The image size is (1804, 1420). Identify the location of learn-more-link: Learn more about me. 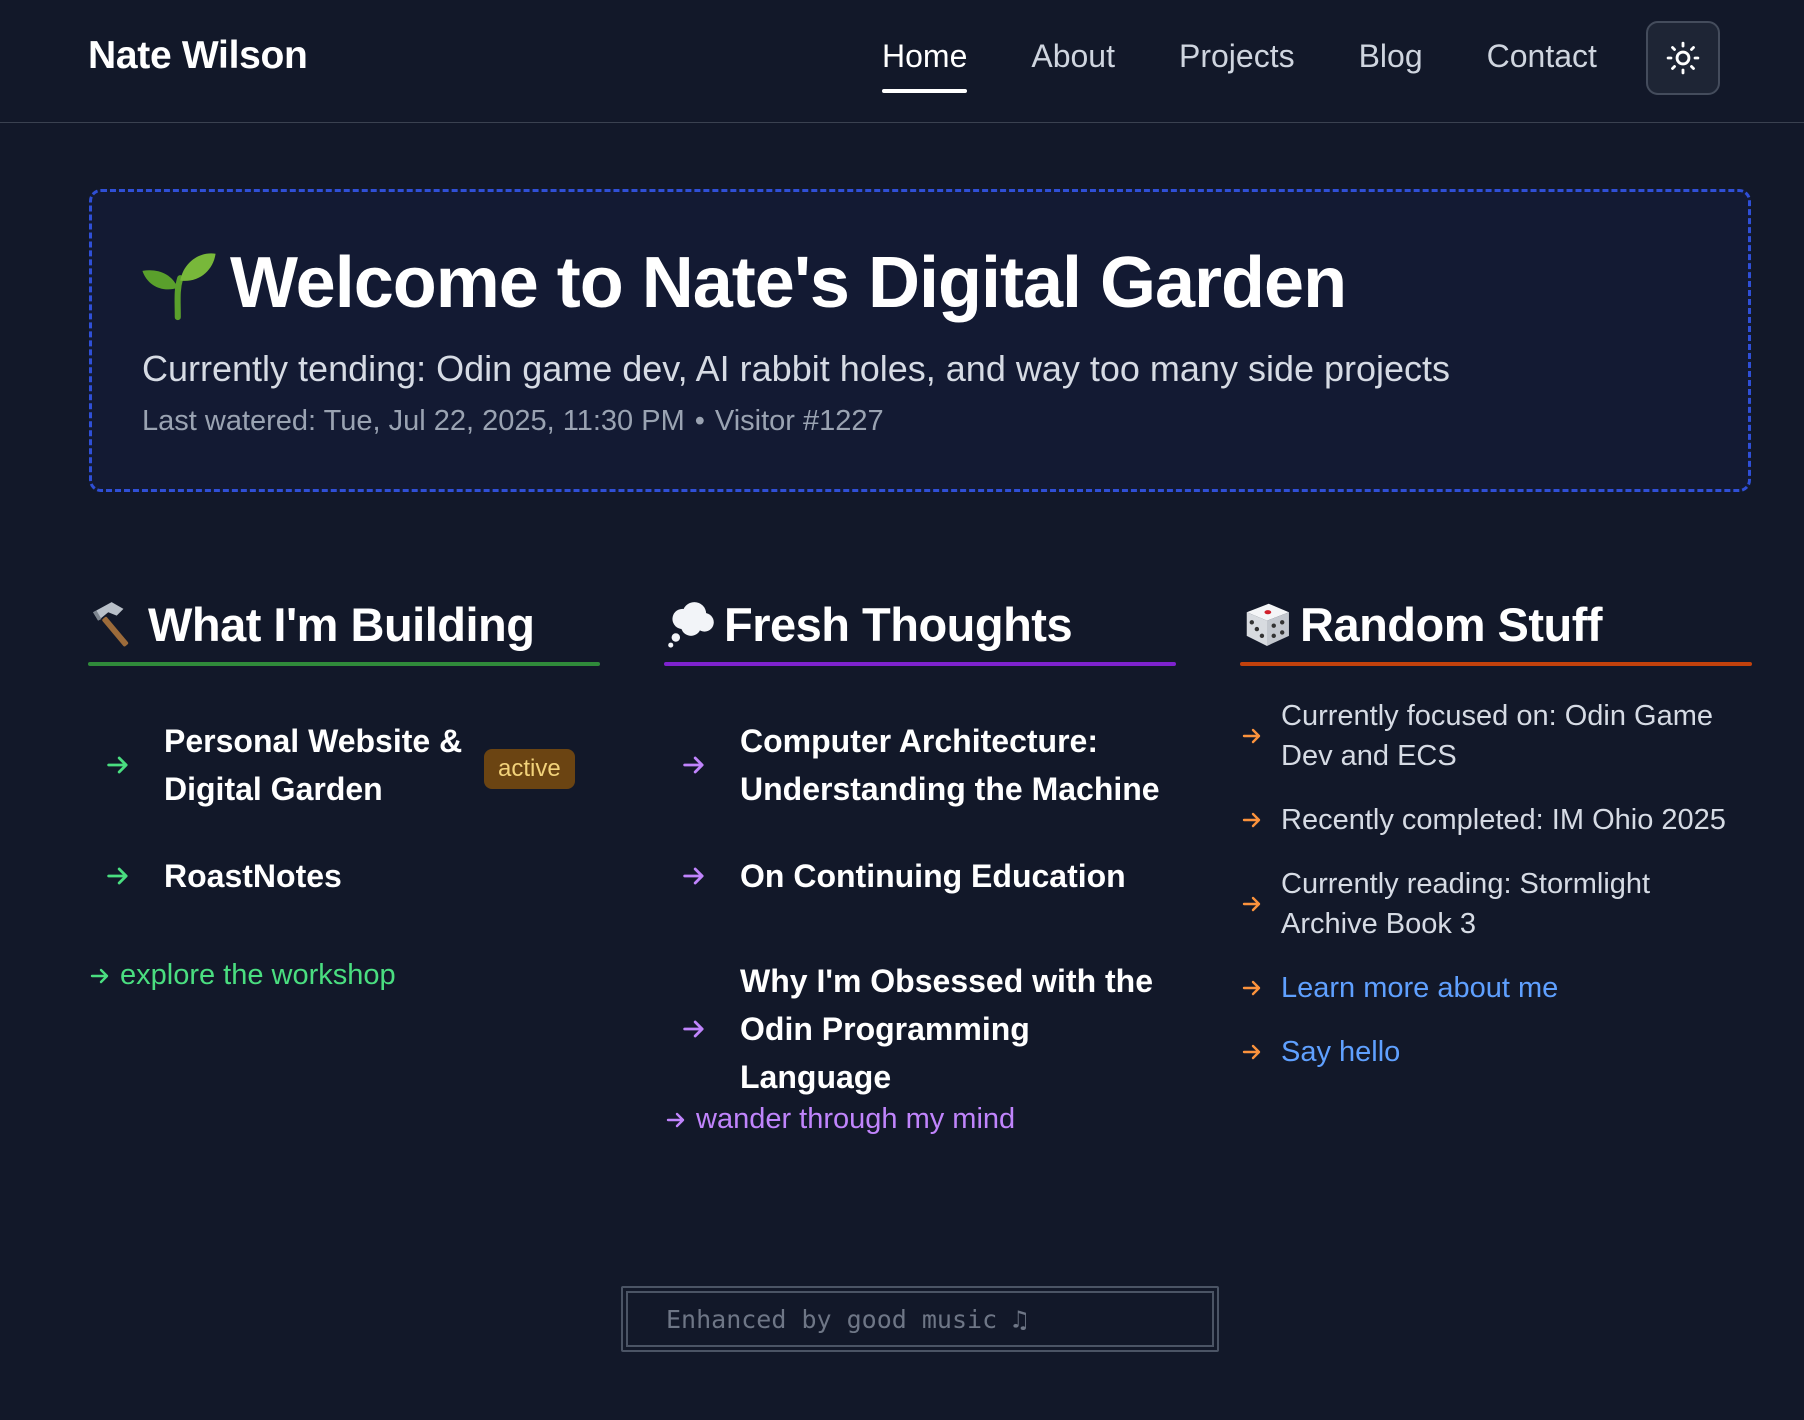
(1419, 988).